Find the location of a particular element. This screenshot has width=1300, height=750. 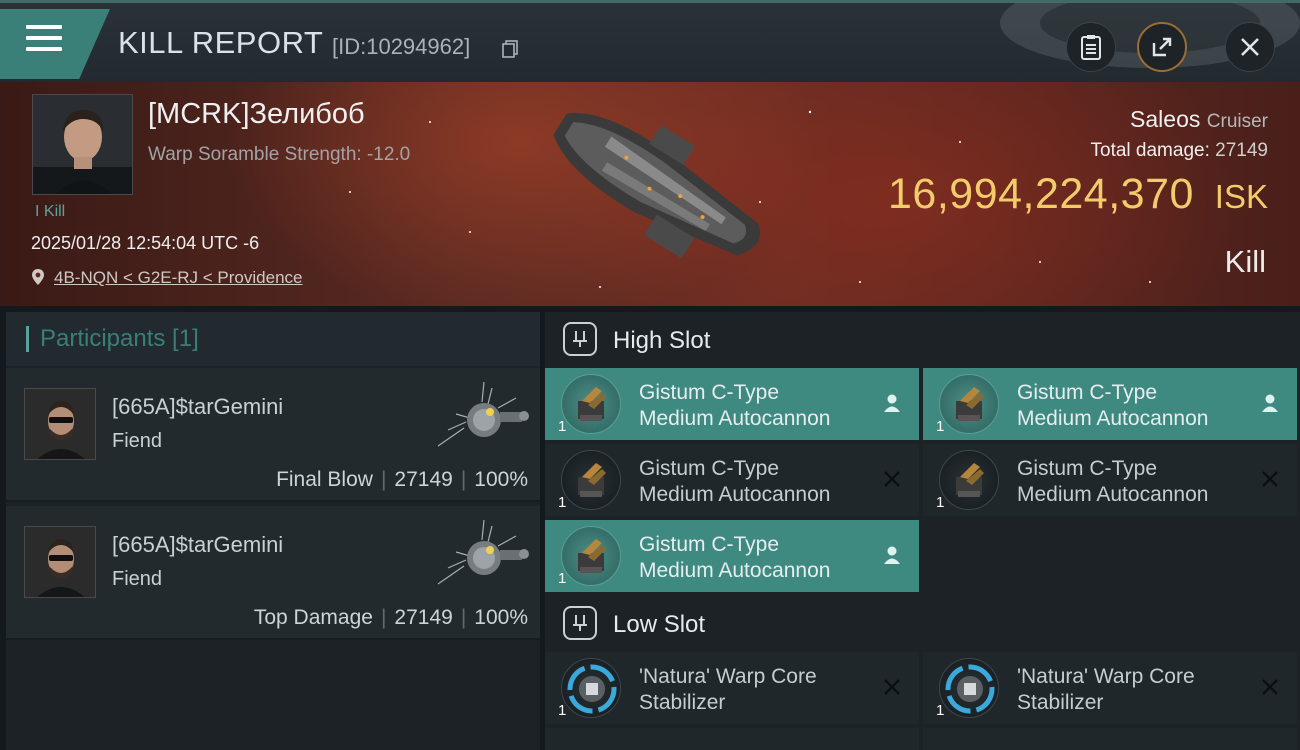

kill-datetime: 2025/01/28 12:54:04 UTC -6 is located at coordinates (145, 243).